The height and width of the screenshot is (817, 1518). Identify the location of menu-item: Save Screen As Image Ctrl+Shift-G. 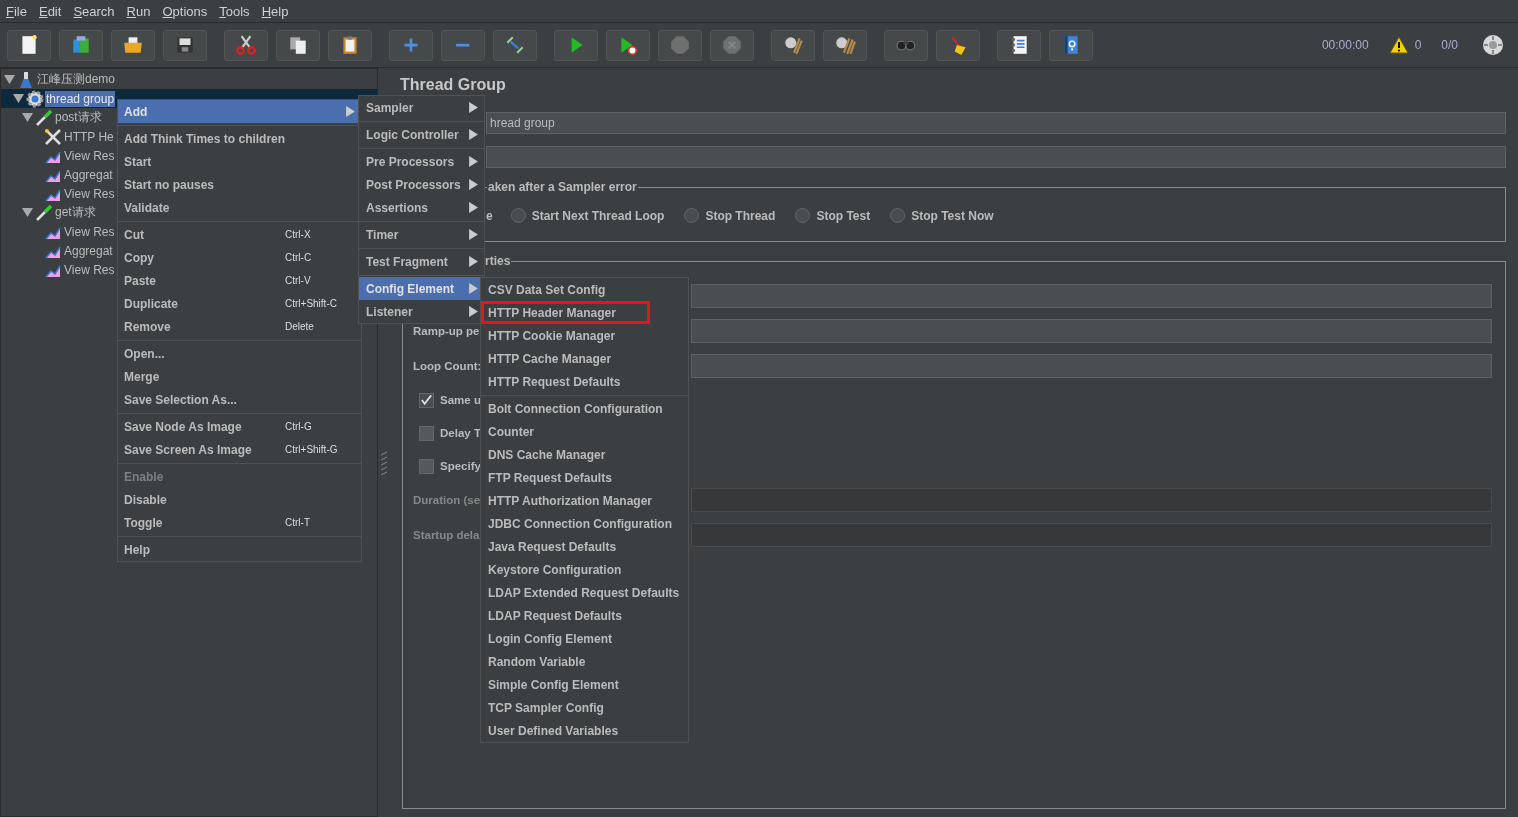
(239, 449).